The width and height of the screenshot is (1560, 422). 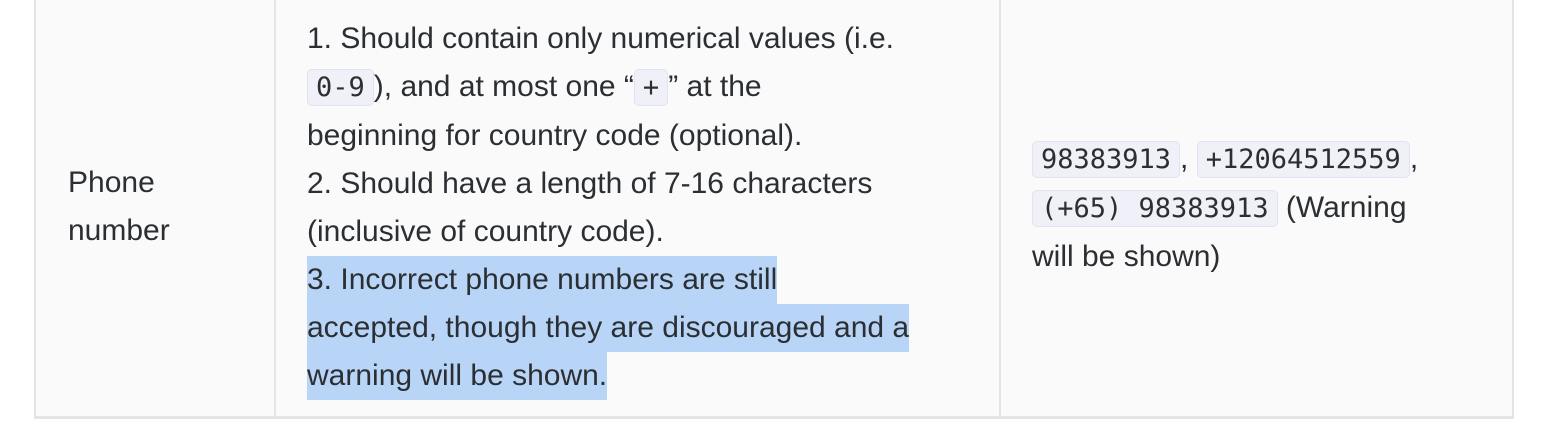 I want to click on example-line: (+65) 98383913 (Warning, so click(x=1257, y=208).